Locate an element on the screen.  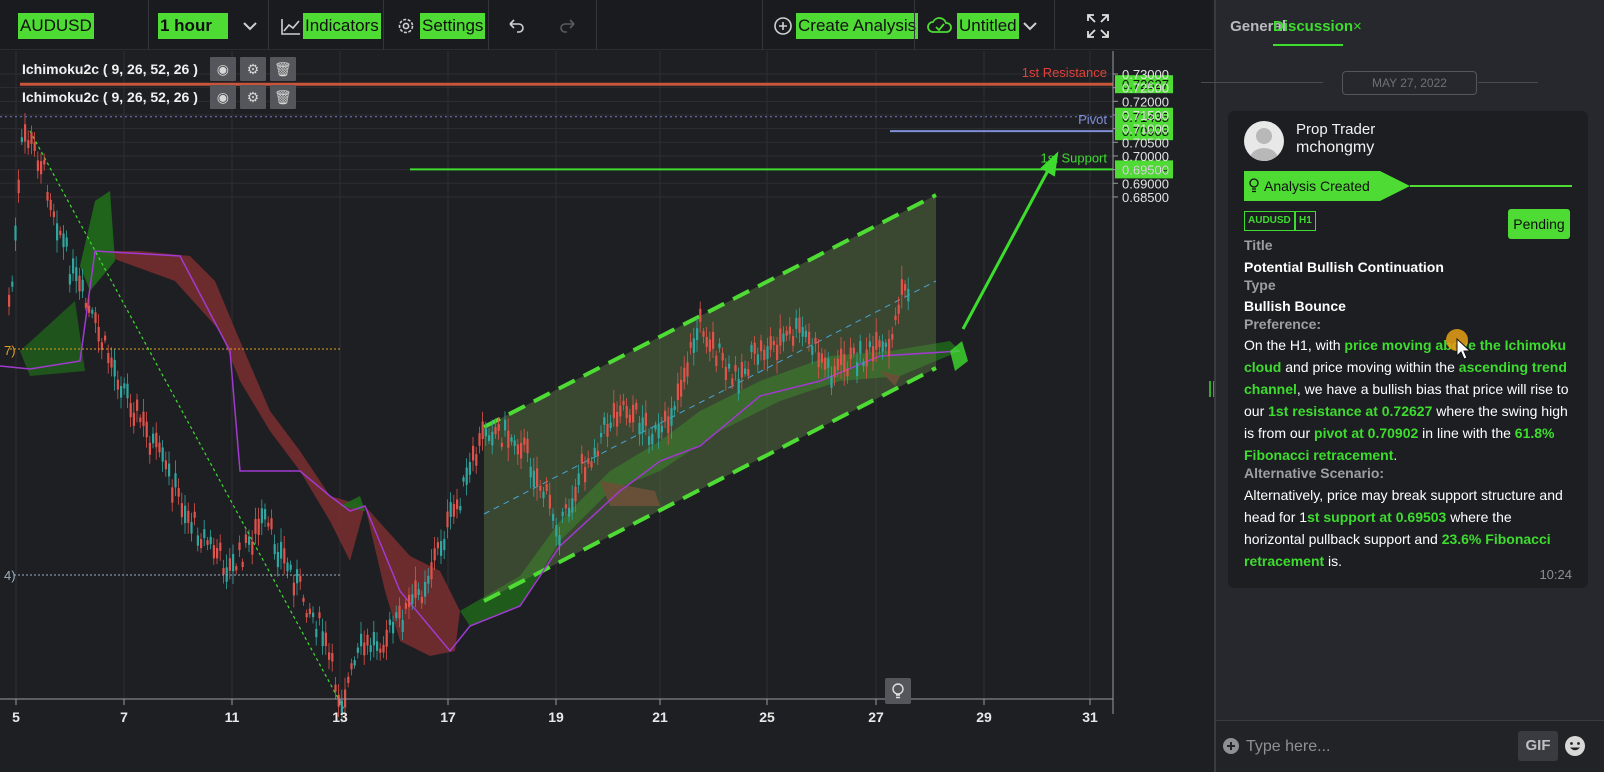
x-tick-label: 7 is located at coordinates (124, 717).